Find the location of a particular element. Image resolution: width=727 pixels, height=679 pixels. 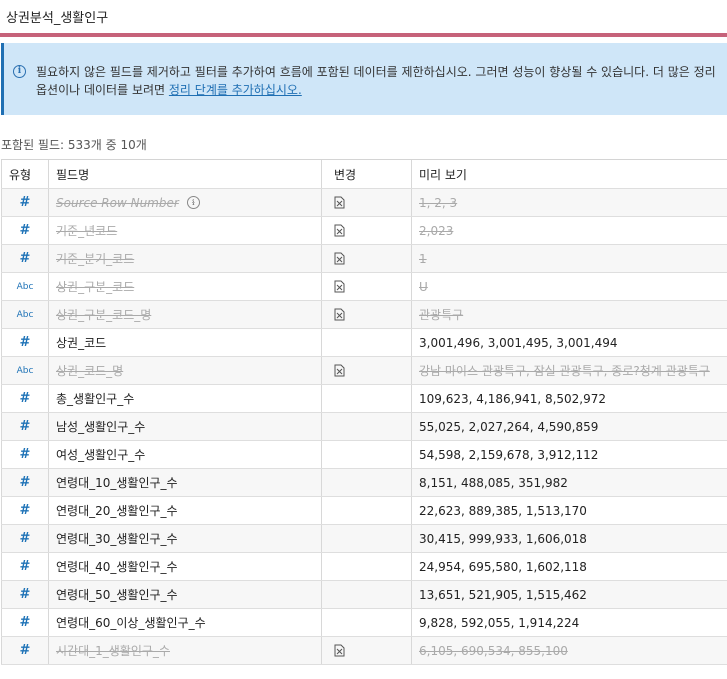

field-name: 총_생활인구_수 is located at coordinates (185, 398).